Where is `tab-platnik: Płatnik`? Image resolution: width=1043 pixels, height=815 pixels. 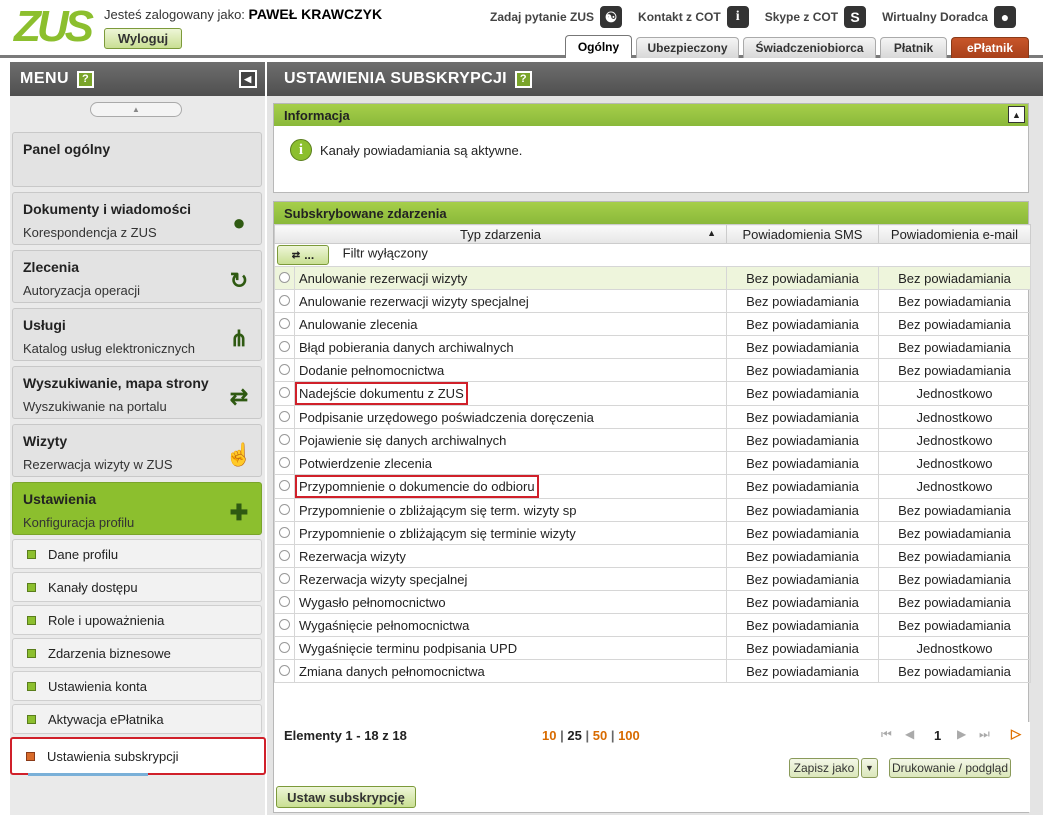 tab-platnik: Płatnik is located at coordinates (913, 47).